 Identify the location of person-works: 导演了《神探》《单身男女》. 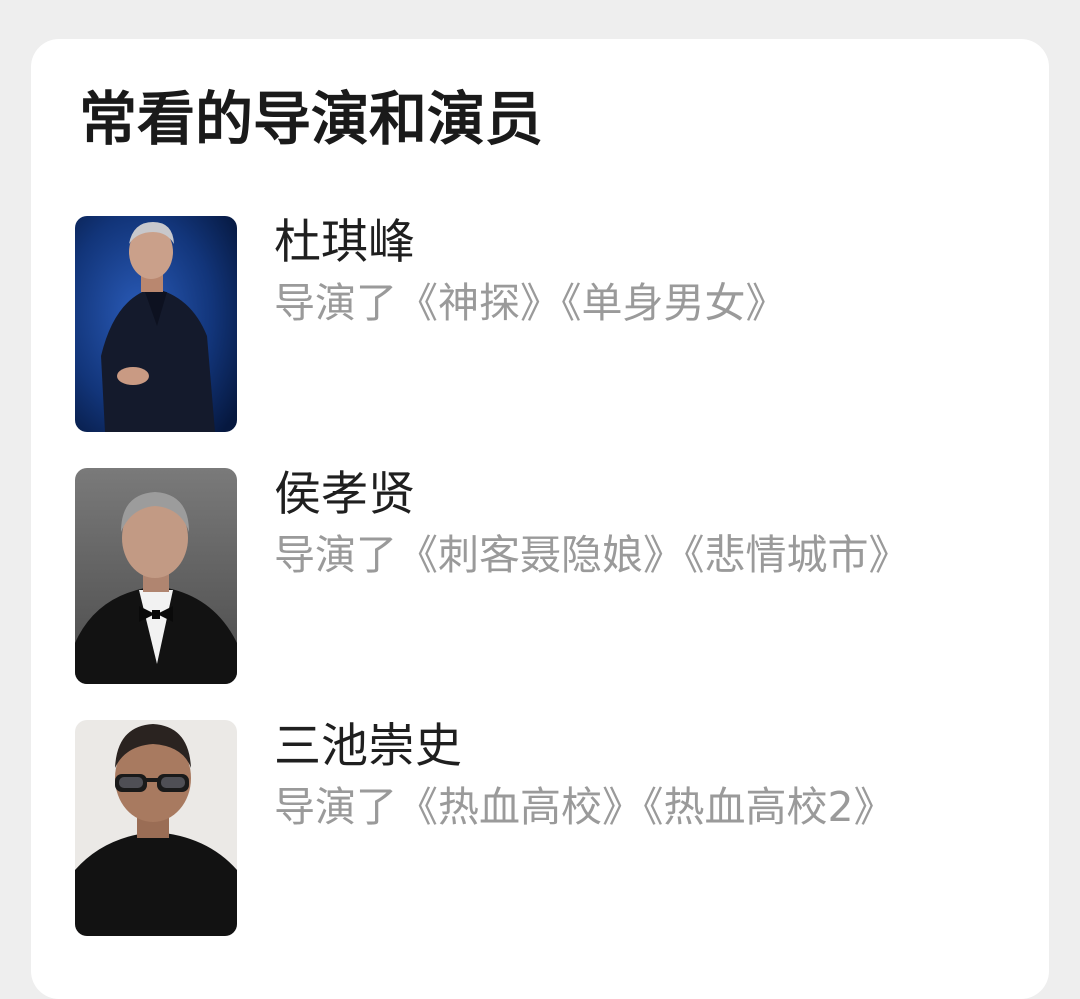
(530, 303).